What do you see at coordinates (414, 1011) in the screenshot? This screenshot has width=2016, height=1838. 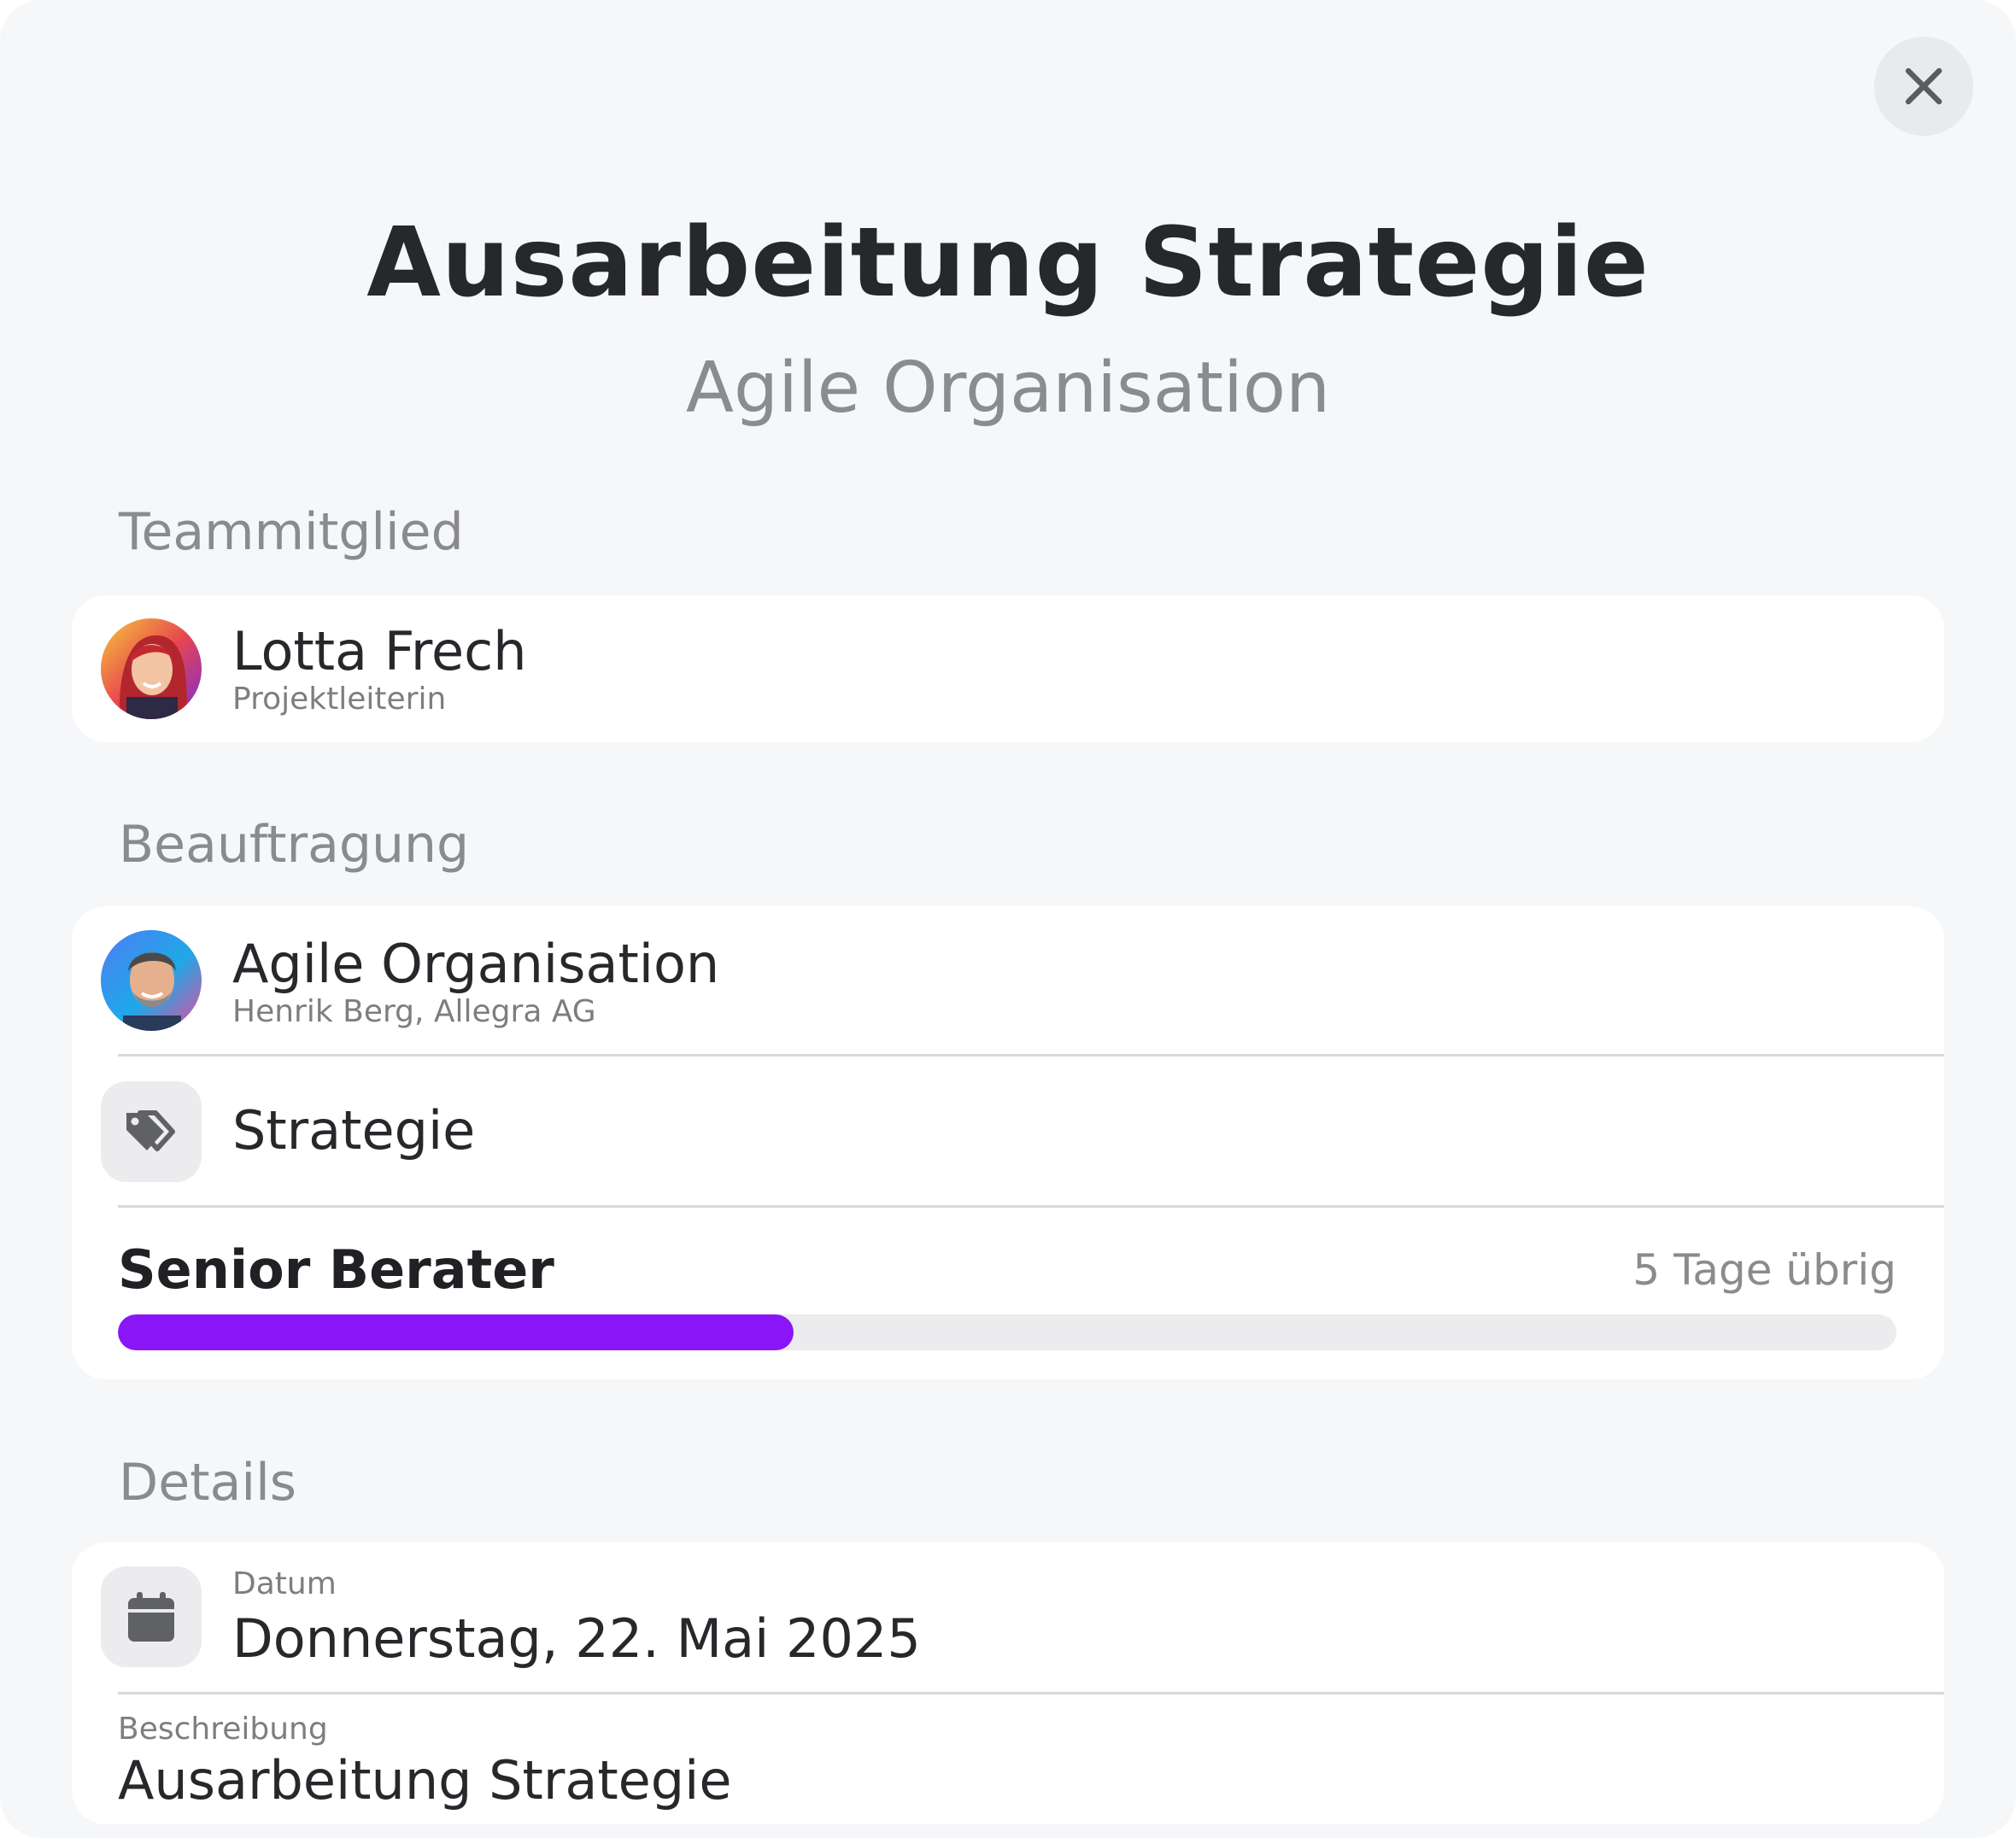 I see `project-client: Henrik Berg, Allegra AG` at bounding box center [414, 1011].